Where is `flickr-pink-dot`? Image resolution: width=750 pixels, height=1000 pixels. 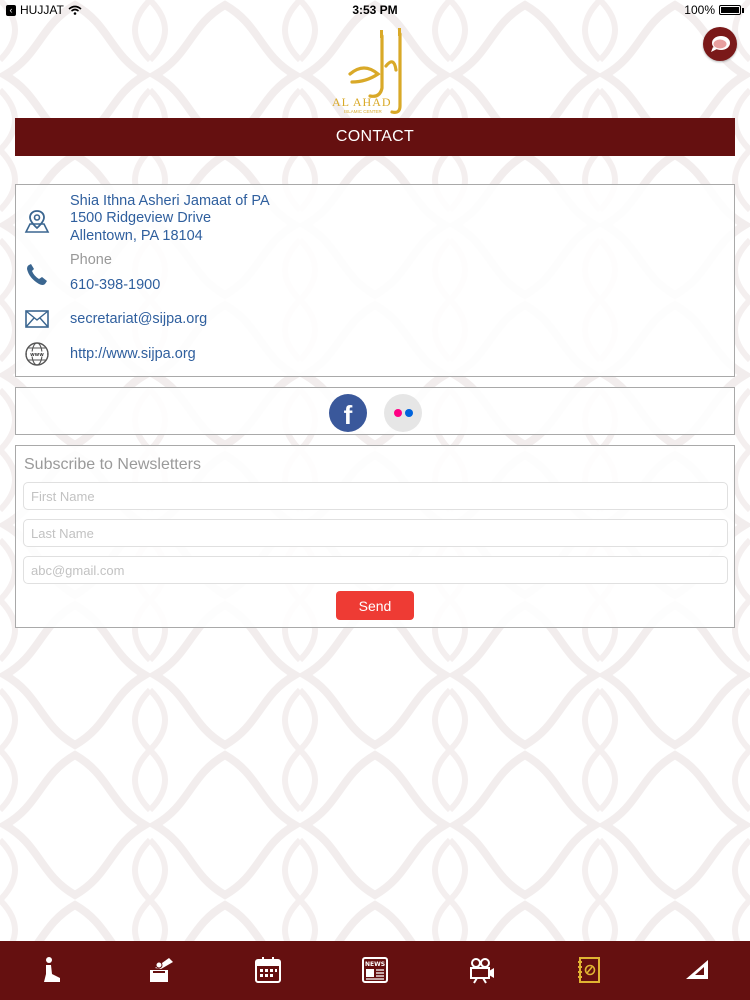
flickr-pink-dot is located at coordinates (397, 413).